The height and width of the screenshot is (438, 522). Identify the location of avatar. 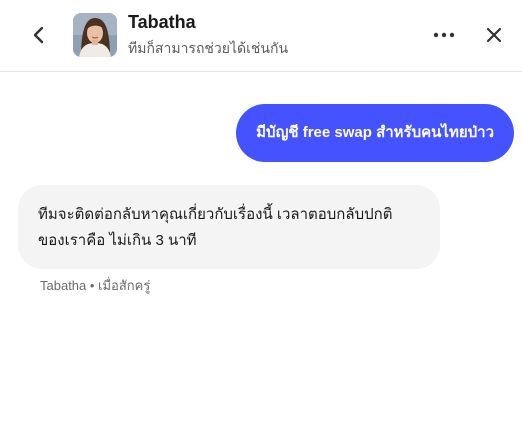
(95, 35).